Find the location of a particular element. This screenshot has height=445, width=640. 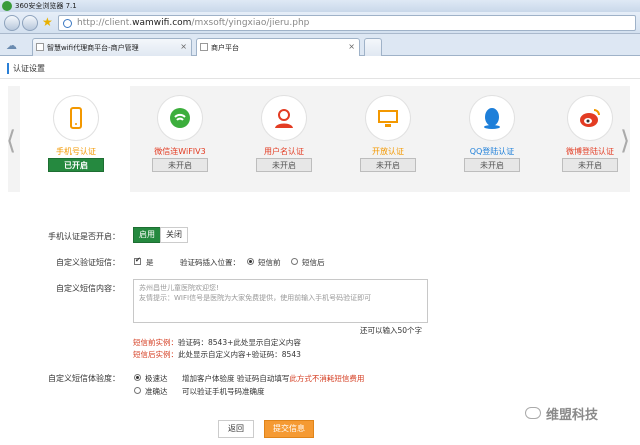

method-open: 开放认证 未开启 is located at coordinates (388, 139).